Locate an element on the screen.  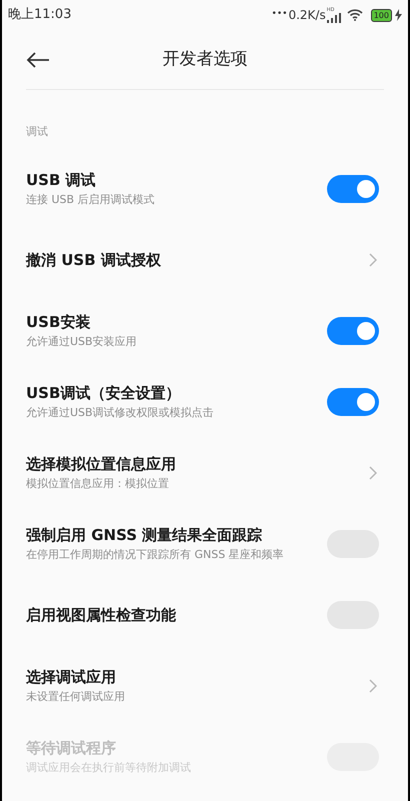
section-label: 调试 is located at coordinates (37, 132).